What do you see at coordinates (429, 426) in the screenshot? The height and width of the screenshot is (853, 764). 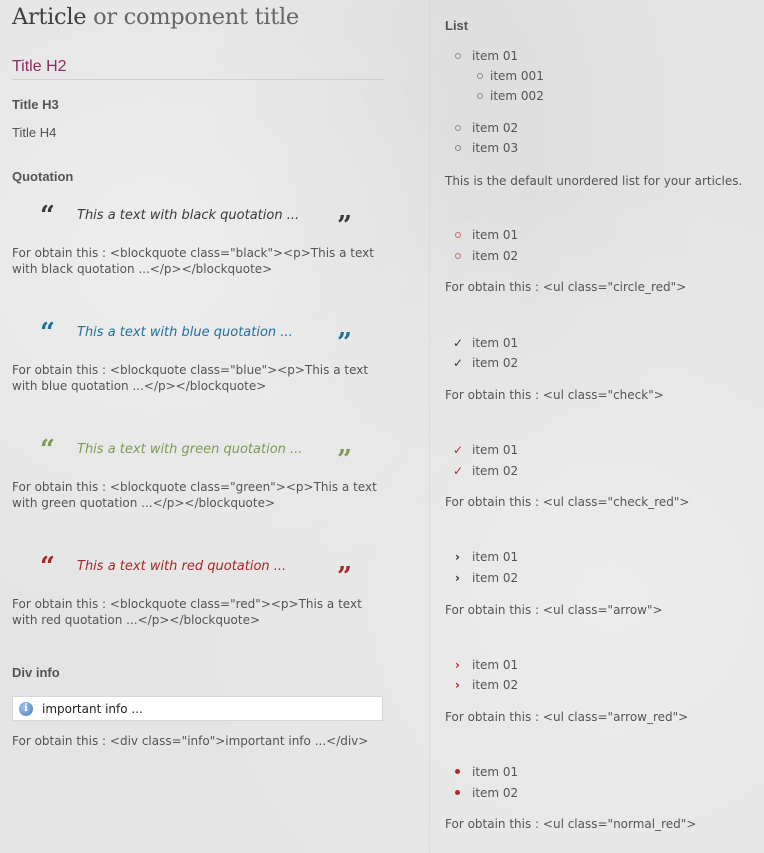 I see `column-divider` at bounding box center [429, 426].